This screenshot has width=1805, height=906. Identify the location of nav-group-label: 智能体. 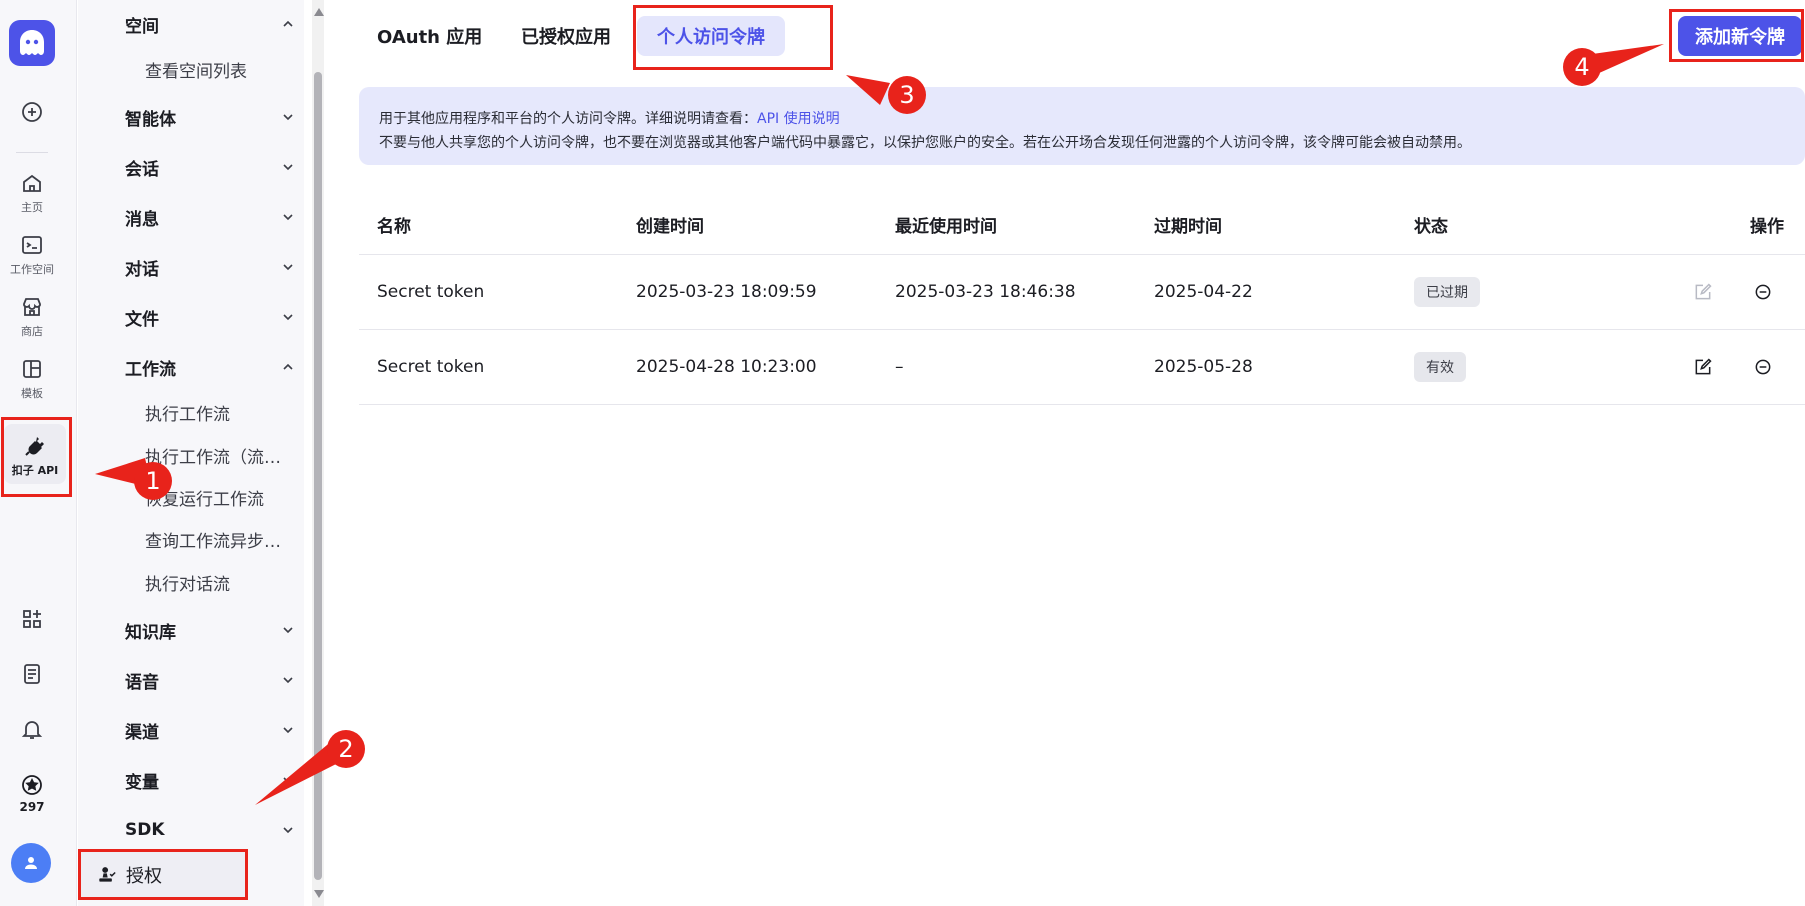
(150, 119).